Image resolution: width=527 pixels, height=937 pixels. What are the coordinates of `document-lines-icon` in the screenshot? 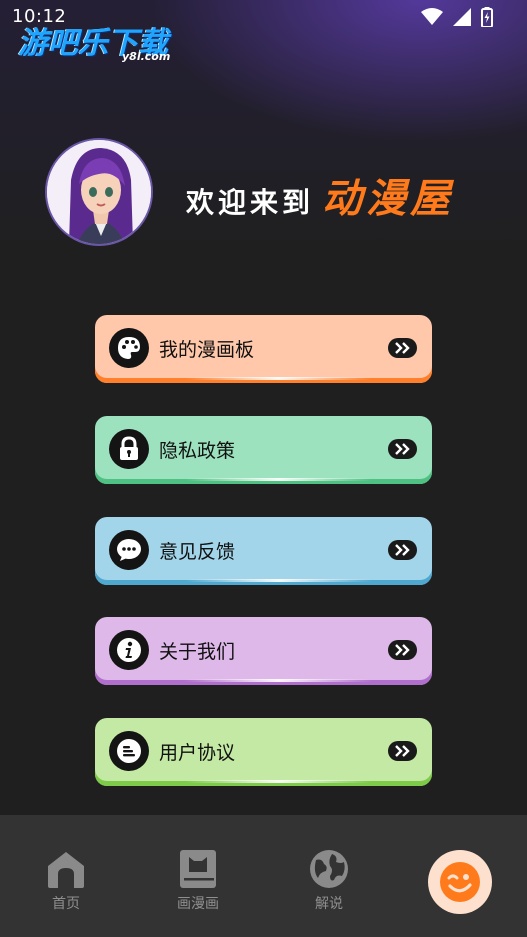 It's located at (129, 751).